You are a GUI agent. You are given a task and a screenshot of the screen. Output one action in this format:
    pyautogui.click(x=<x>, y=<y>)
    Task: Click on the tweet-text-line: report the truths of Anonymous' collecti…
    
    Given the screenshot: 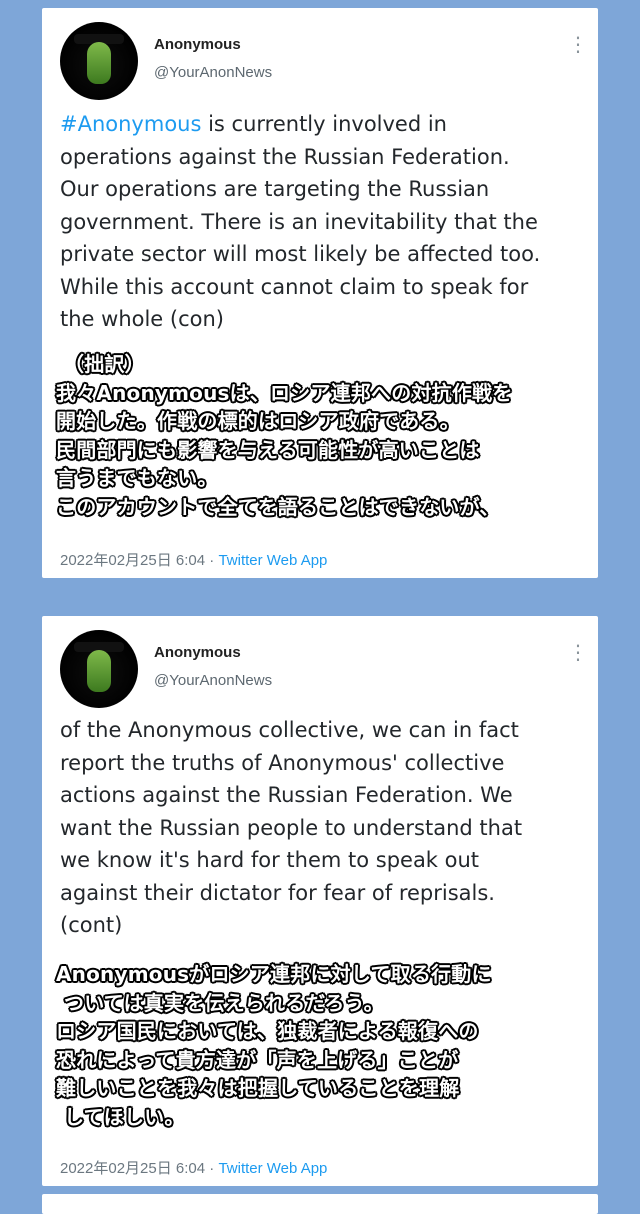 What is the action you would take?
    pyautogui.click(x=282, y=762)
    